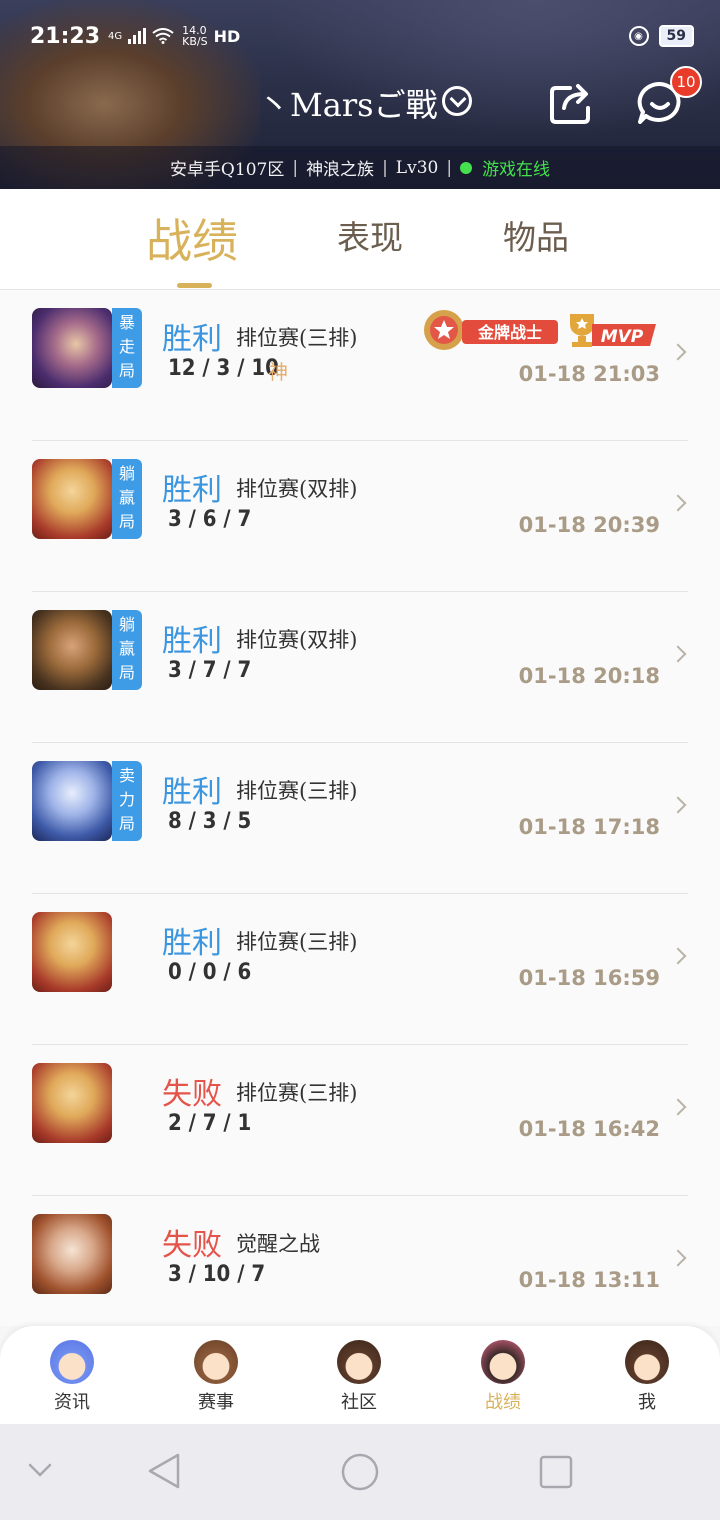  Describe the element at coordinates (227, 36) in the screenshot. I see `hd-indicator: HD` at that location.